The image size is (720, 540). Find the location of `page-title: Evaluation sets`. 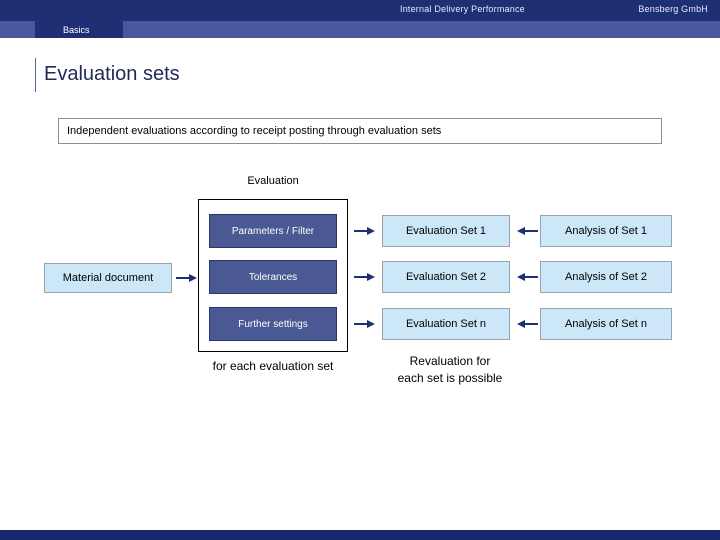

page-title: Evaluation sets is located at coordinates (112, 74).